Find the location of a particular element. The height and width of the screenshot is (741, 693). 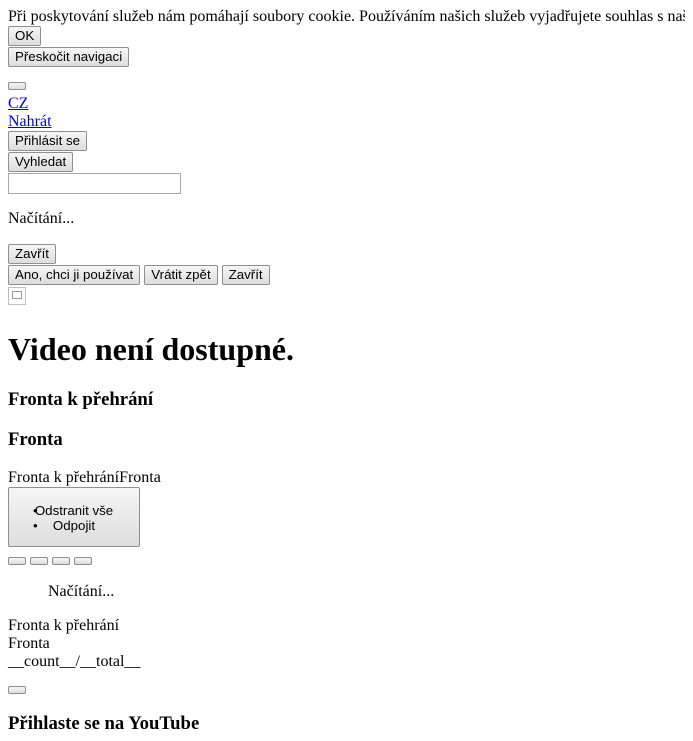

guide-menu-button is located at coordinates (17, 86).